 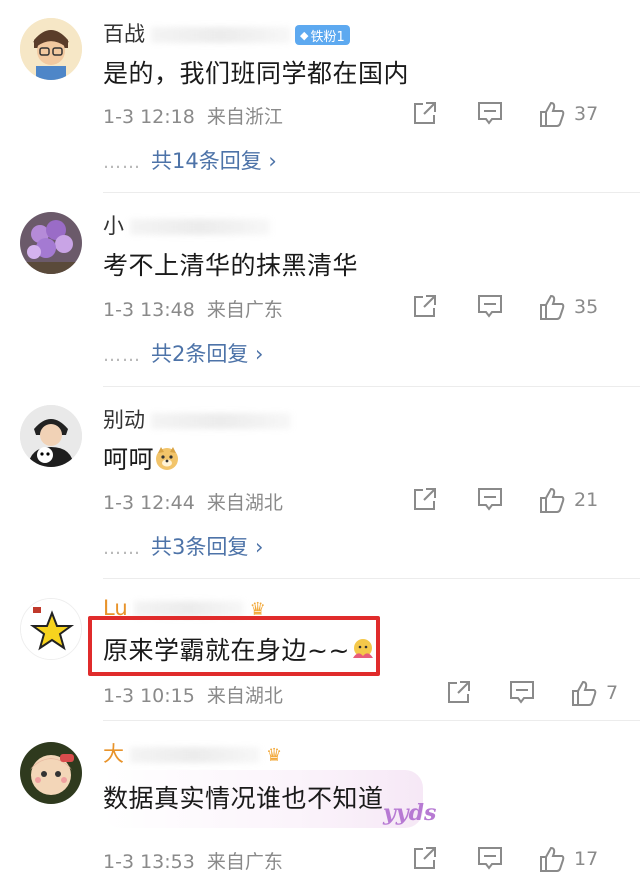 What do you see at coordinates (193, 696) in the screenshot?
I see `comment-meta: 1-3 10:15 来自湖北` at bounding box center [193, 696].